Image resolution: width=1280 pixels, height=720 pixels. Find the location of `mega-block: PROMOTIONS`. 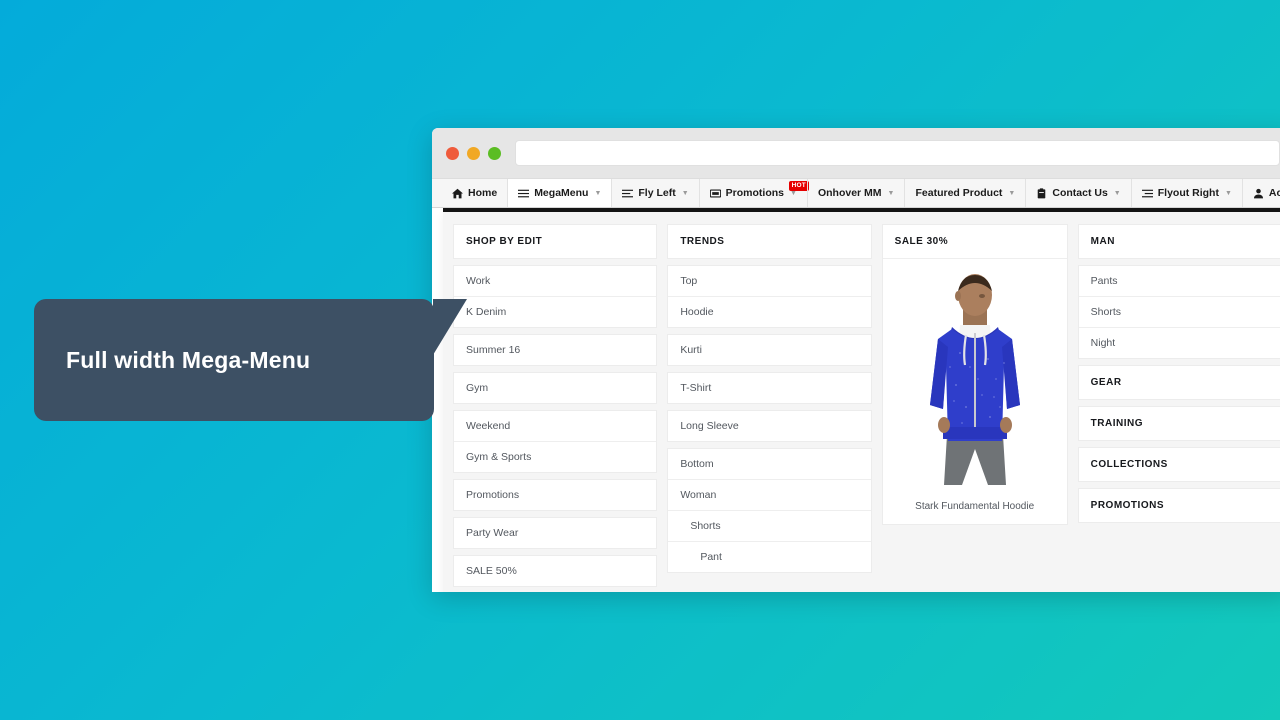

mega-block: PROMOTIONS is located at coordinates (1178, 505).